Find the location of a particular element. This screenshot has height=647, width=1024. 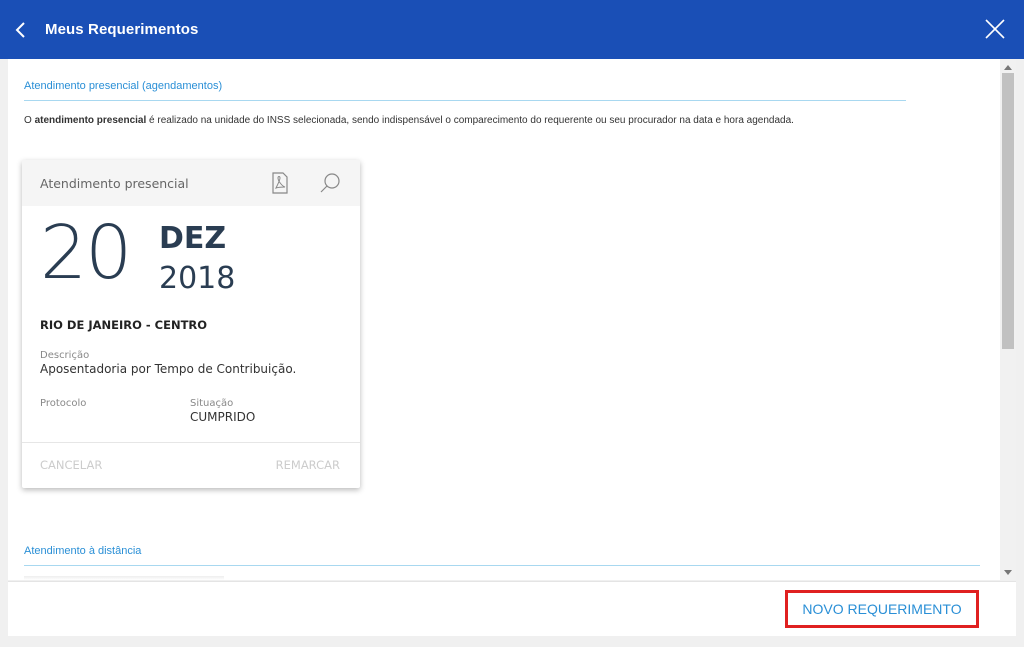

close-icon is located at coordinates (995, 29).